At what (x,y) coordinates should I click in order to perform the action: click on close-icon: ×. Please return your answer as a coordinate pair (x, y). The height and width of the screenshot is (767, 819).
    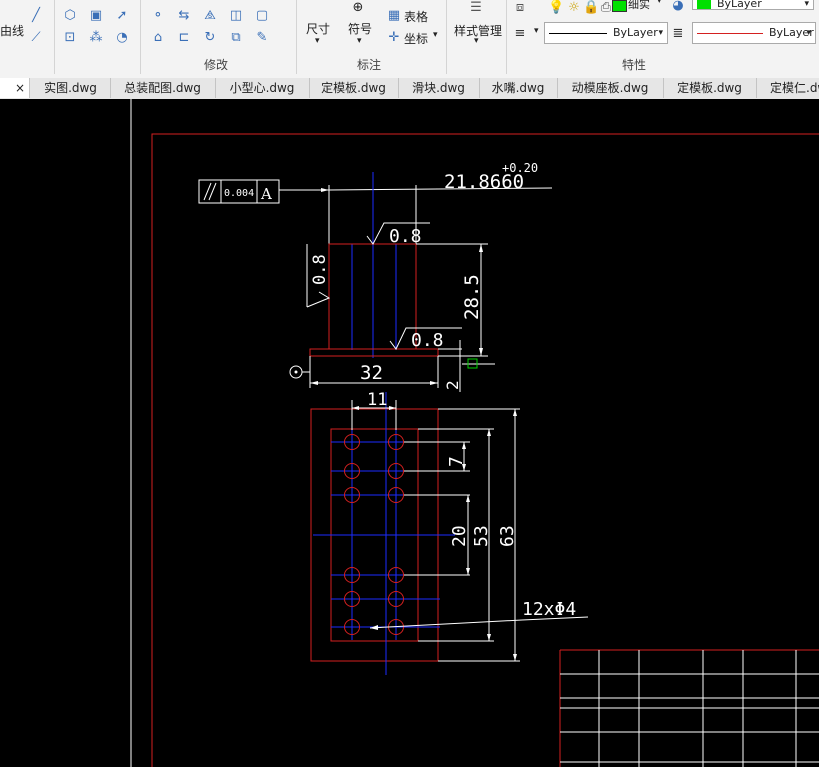
    Looking at the image, I should click on (20, 88).